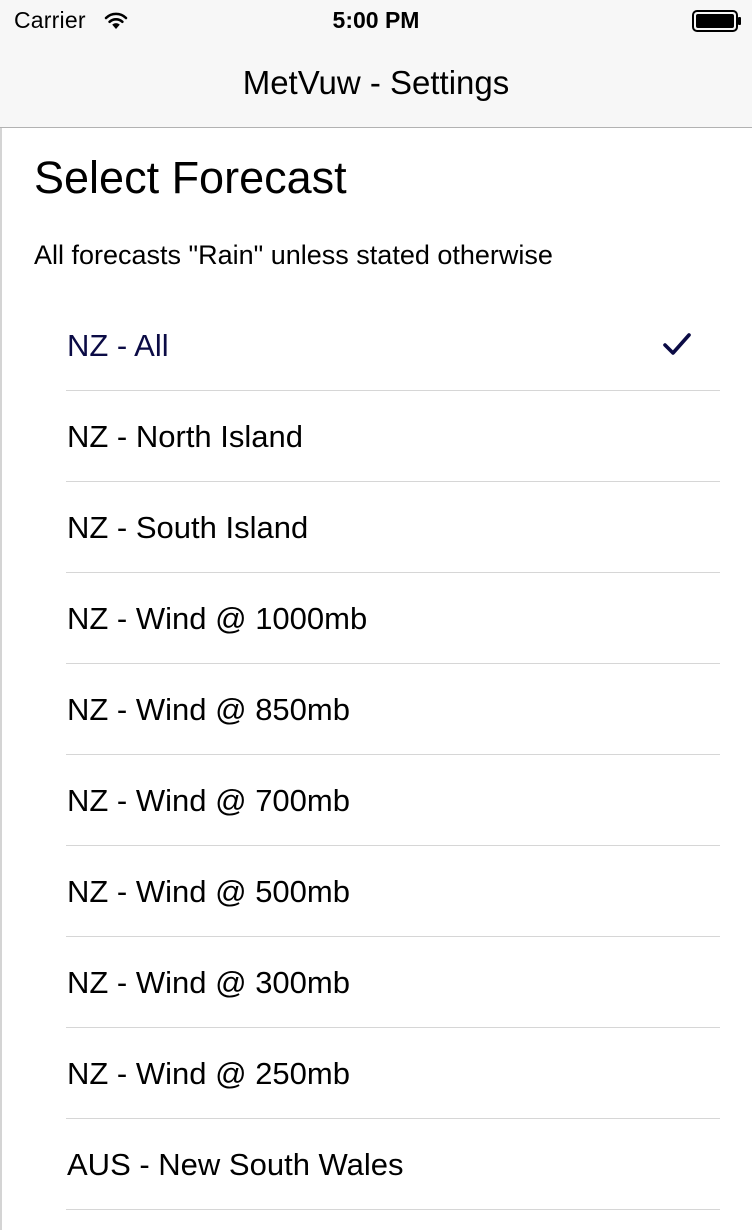 This screenshot has height=1230, width=752. I want to click on forecast-row-nz-south-island: NZ - South Island, so click(376, 527).